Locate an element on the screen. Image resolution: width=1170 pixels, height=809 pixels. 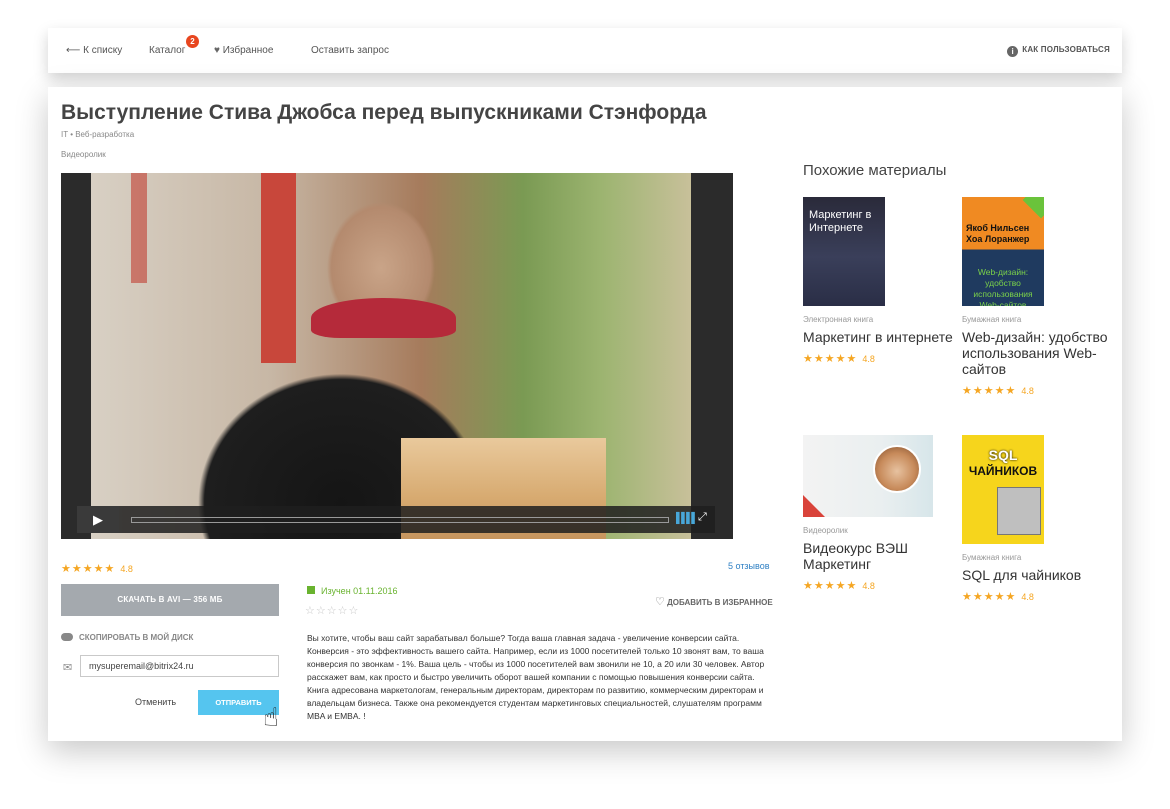
material-rating: ★★★★★ 4.8 is located at coordinates (97, 568).